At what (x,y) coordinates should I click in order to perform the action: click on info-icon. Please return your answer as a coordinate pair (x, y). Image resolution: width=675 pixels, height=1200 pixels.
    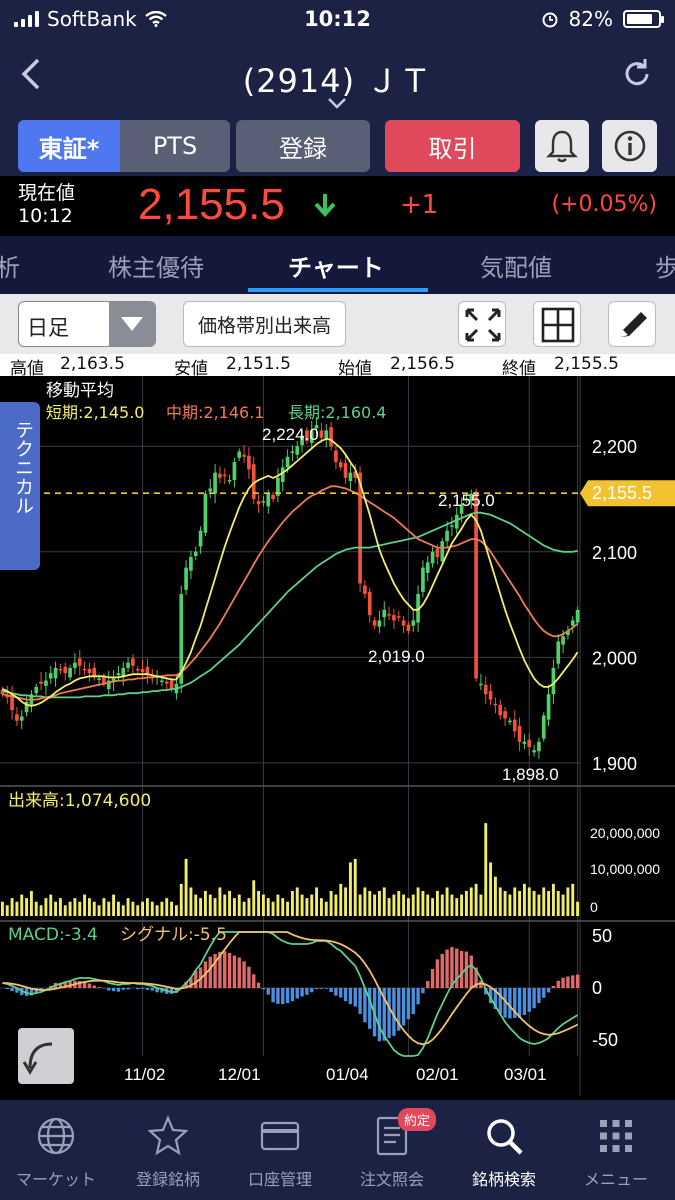
    Looking at the image, I should click on (629, 146).